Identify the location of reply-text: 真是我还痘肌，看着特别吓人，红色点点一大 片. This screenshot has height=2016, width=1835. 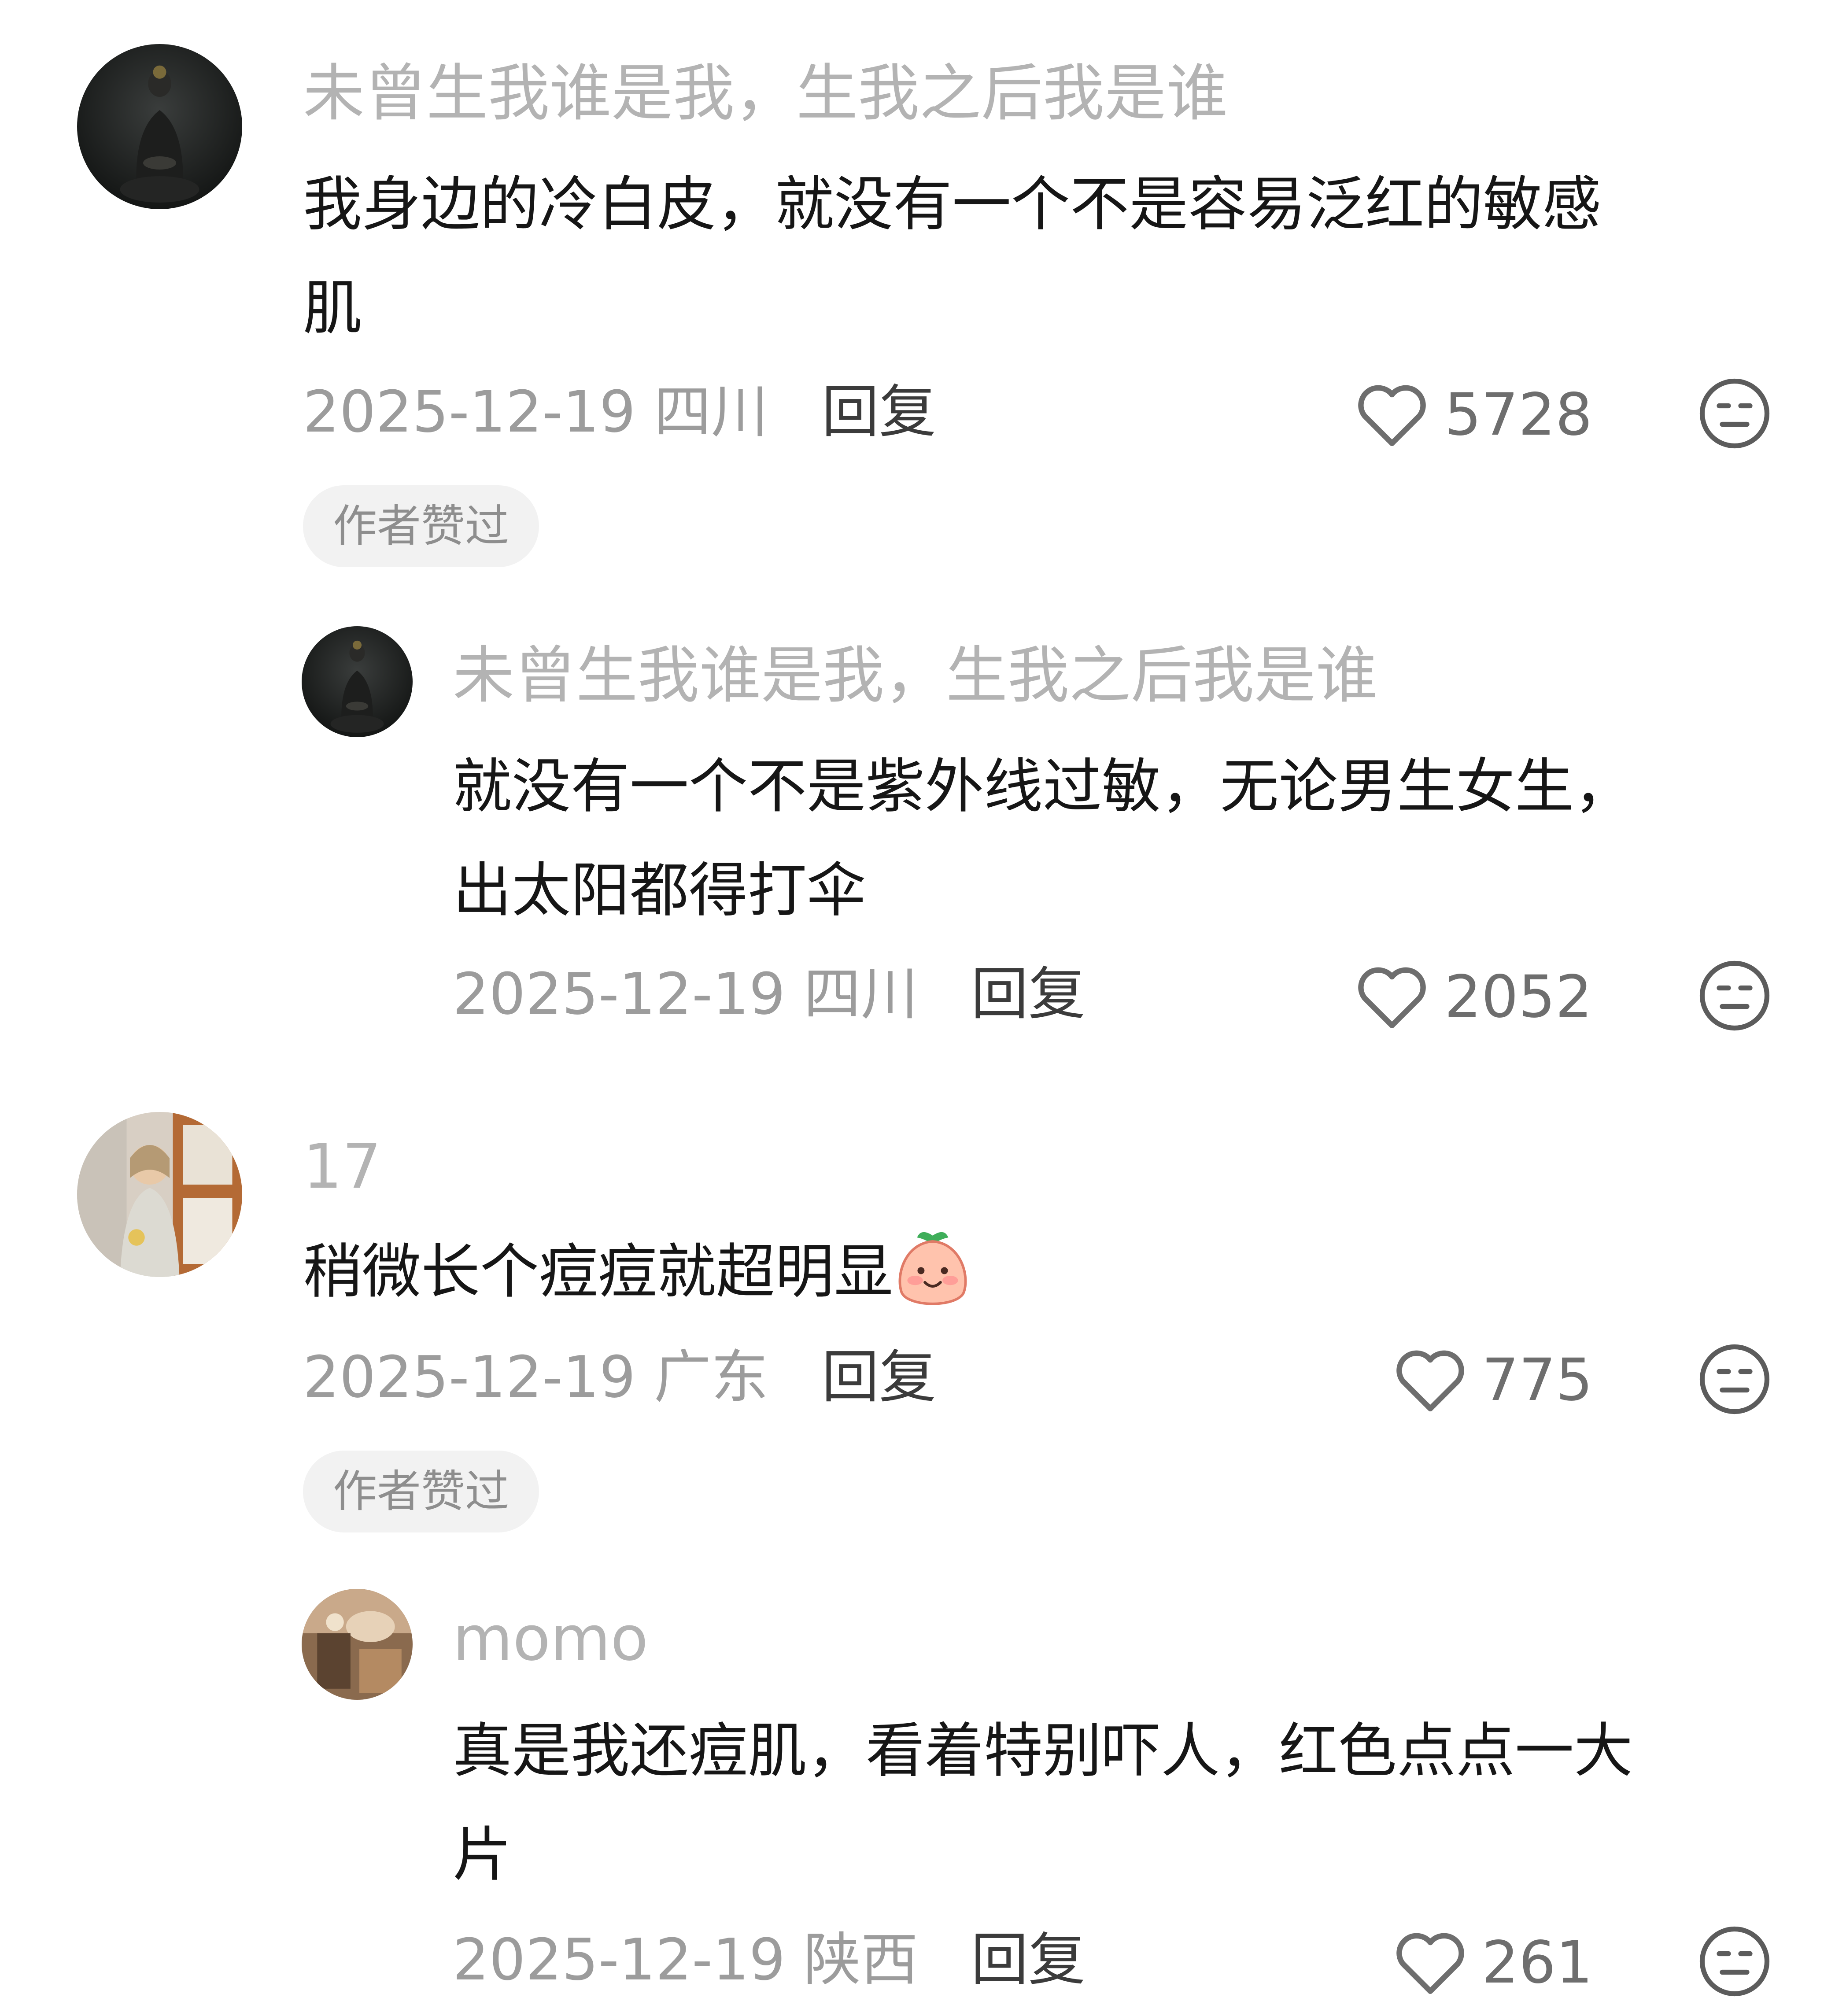
(1124, 1803).